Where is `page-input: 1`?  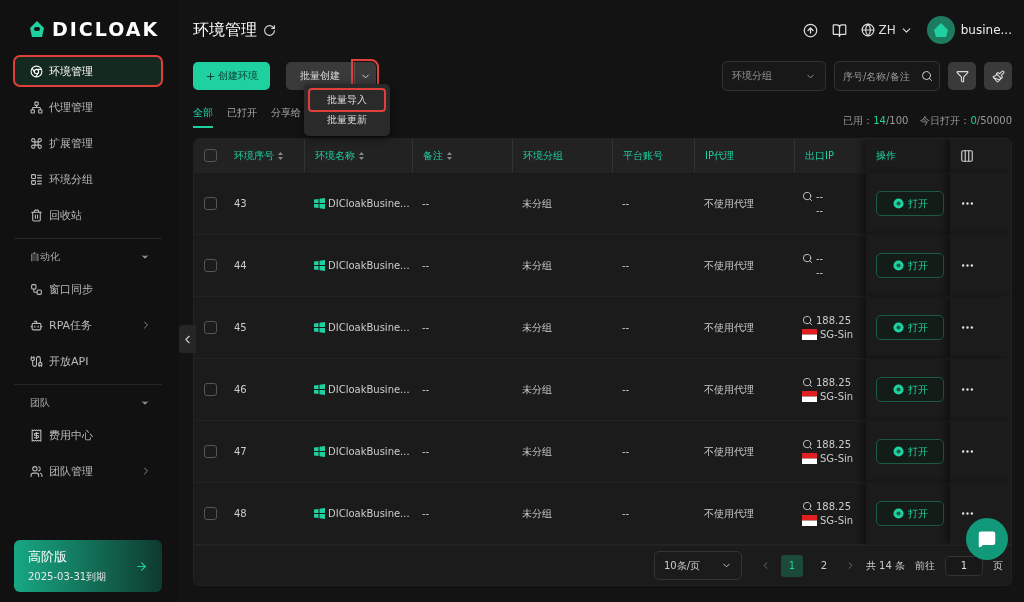 page-input: 1 is located at coordinates (964, 565).